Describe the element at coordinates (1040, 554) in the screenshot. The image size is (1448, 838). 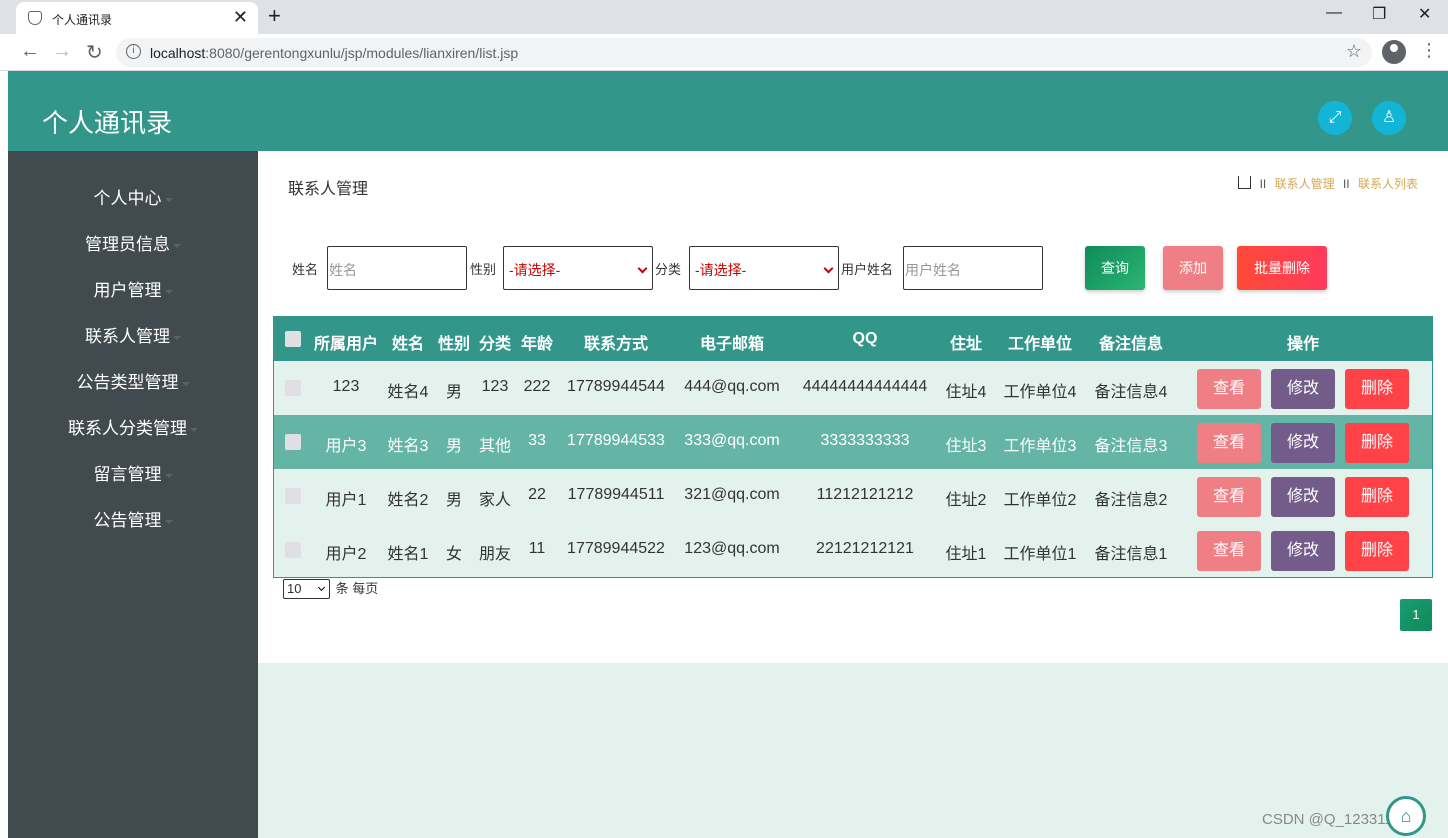
I see `cell-work: 工作单位1` at that location.